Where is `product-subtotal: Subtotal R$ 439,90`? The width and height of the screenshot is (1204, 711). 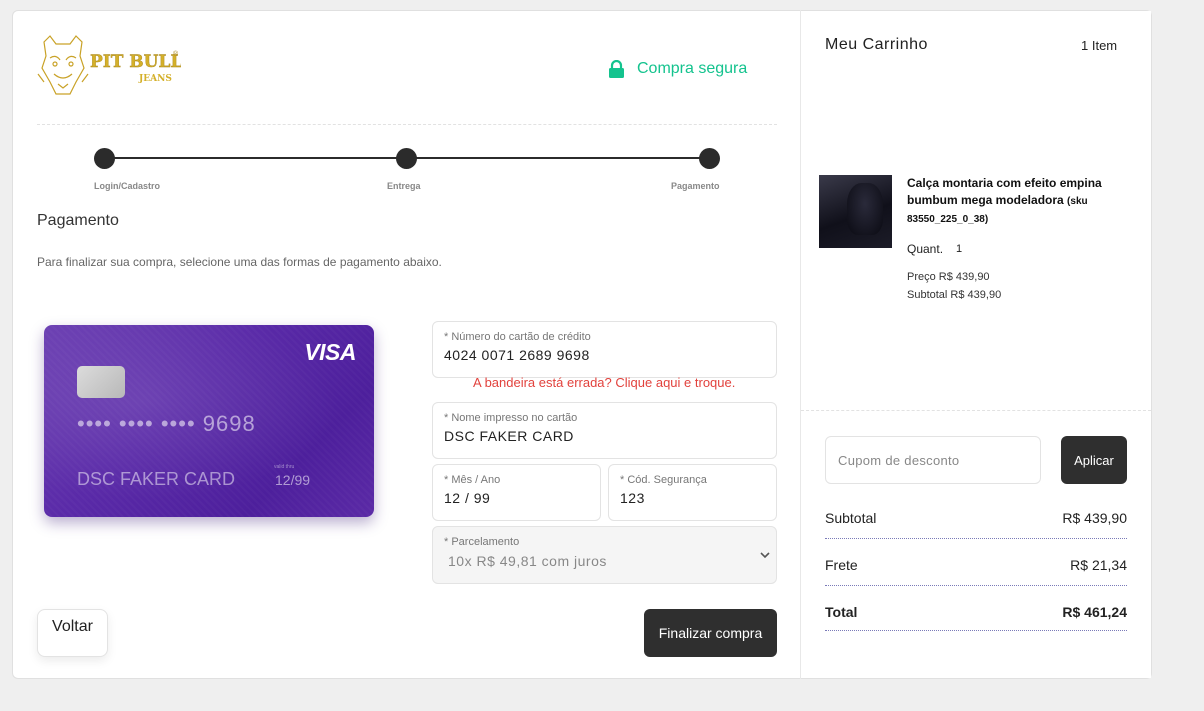
product-subtotal: Subtotal R$ 439,90 is located at coordinates (954, 295).